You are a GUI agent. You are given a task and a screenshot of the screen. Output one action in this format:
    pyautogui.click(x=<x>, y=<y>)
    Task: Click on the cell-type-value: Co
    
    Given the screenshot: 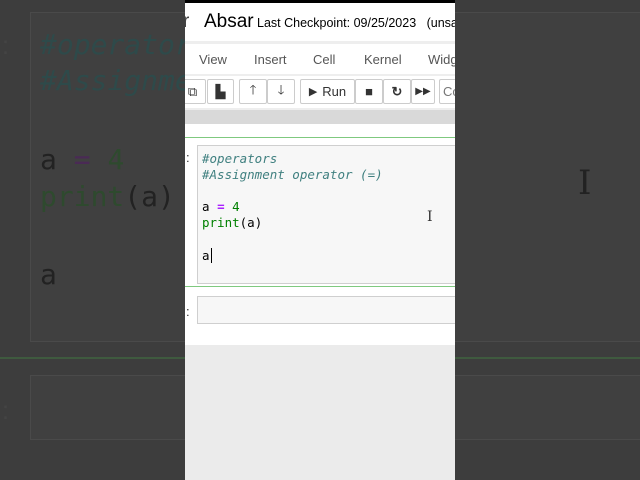 What is the action you would take?
    pyautogui.click(x=449, y=91)
    